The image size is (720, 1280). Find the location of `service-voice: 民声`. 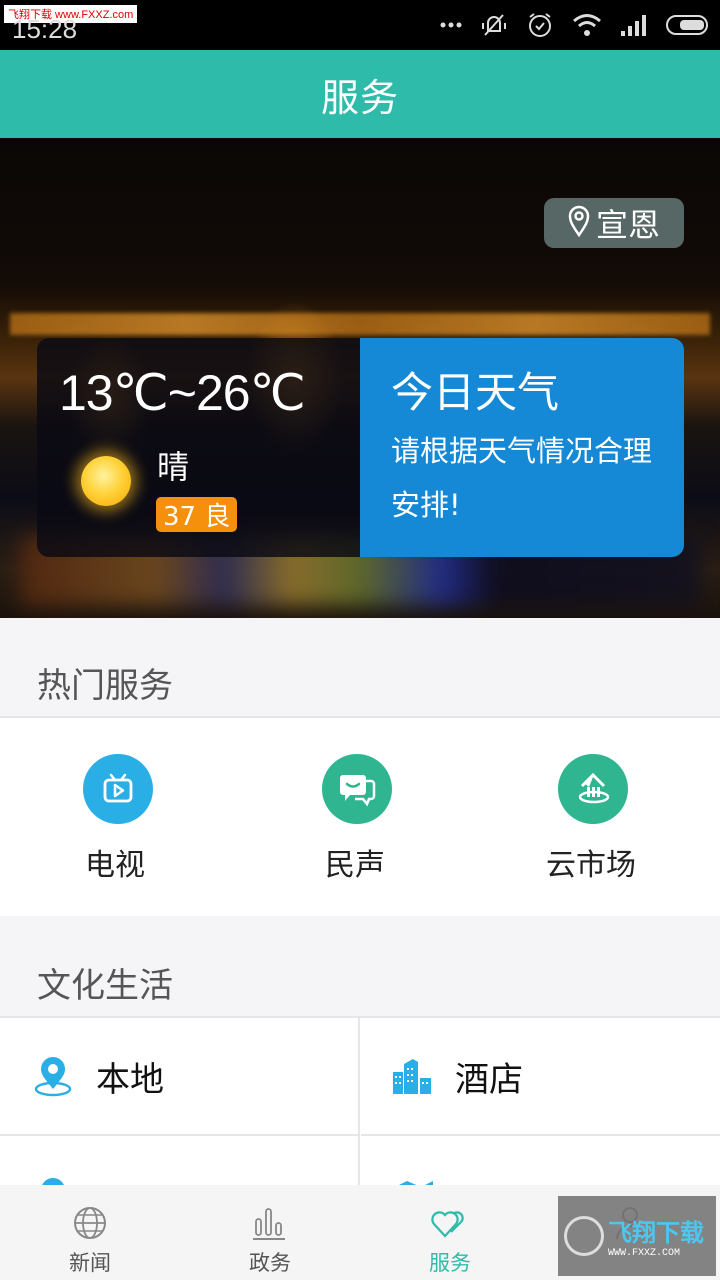

service-voice: 民声 is located at coordinates (360, 817).